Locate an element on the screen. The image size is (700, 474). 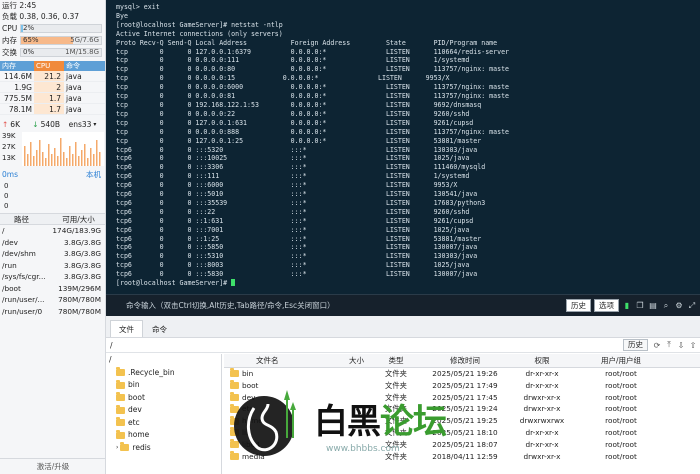
process-row: 114.6M 21.2 java is located at coordinates (52, 76).